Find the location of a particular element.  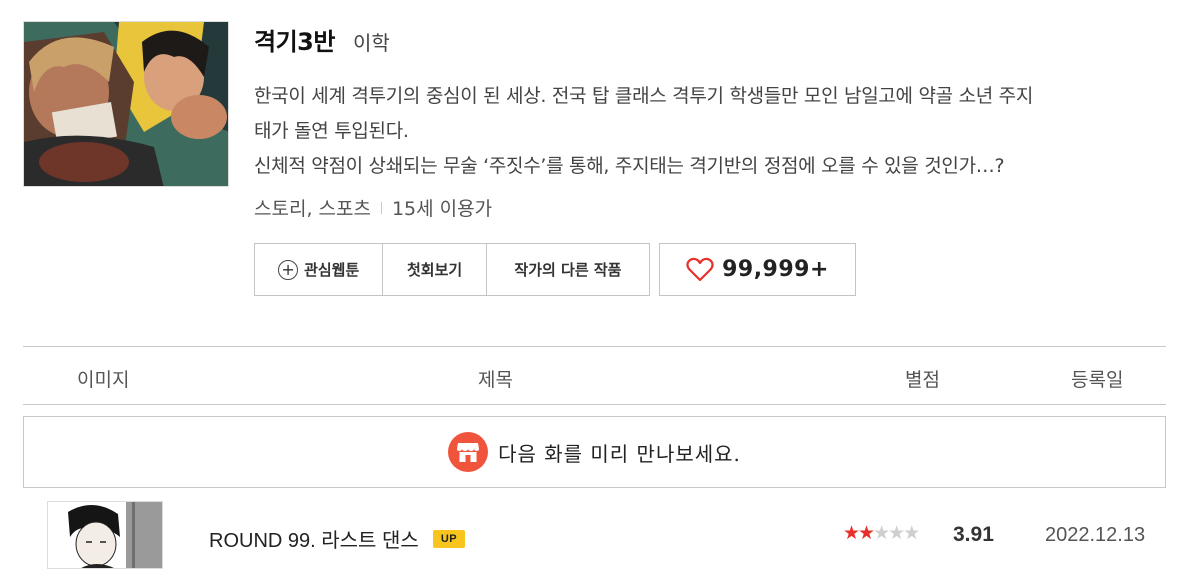

genre-label: 스토리, 스포츠 is located at coordinates (312, 209).